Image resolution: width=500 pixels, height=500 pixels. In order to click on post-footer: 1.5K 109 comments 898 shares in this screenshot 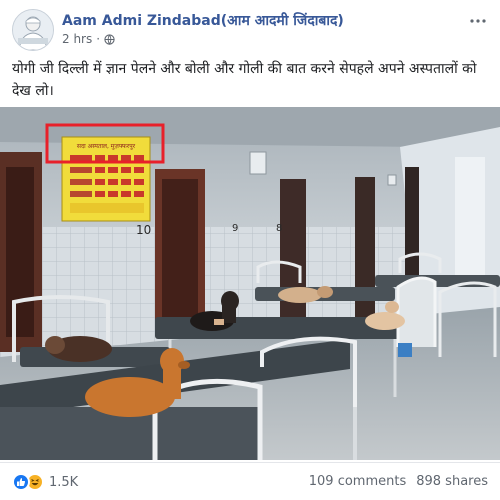, I will do `click(250, 481)`.